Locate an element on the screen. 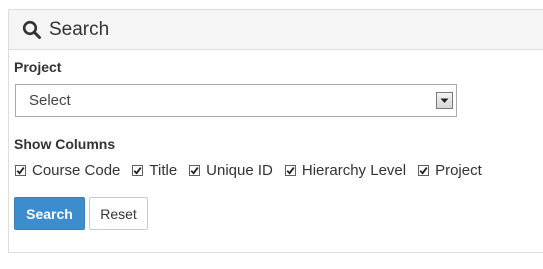 The height and width of the screenshot is (269, 543). checkbox-project: Project is located at coordinates (450, 170).